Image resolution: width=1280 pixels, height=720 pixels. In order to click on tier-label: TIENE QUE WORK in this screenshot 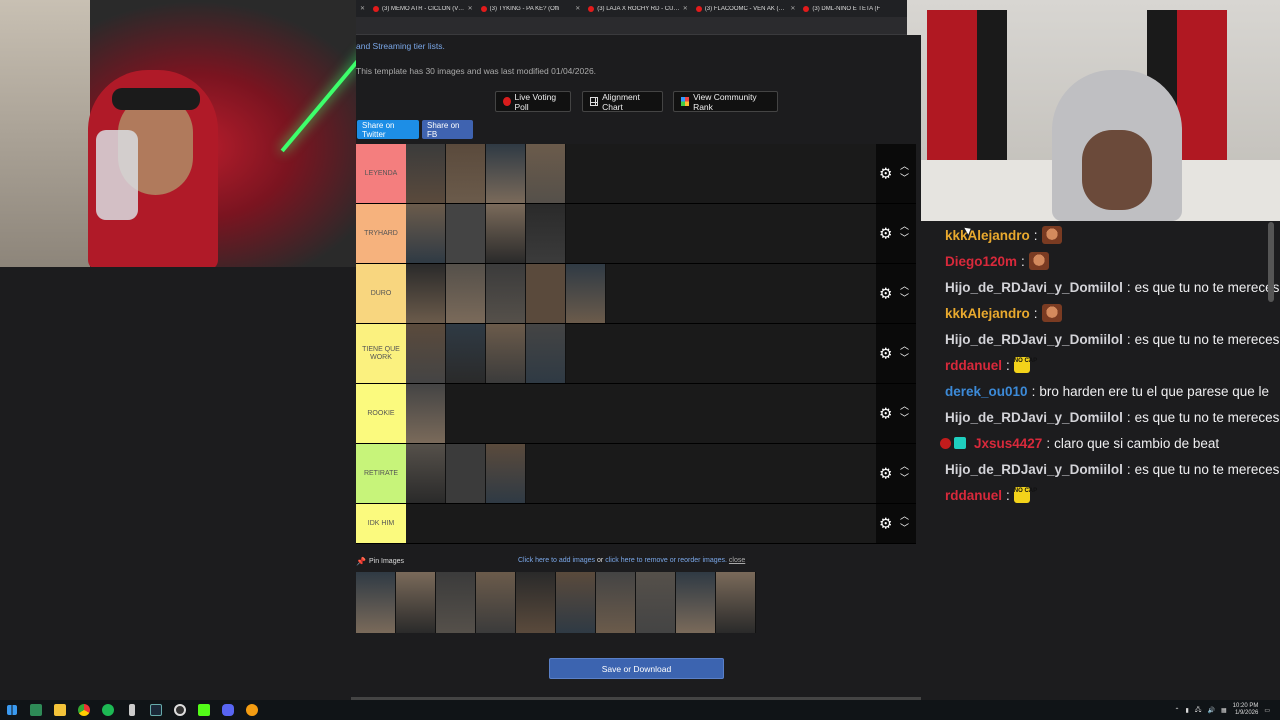, I will do `click(381, 353)`.